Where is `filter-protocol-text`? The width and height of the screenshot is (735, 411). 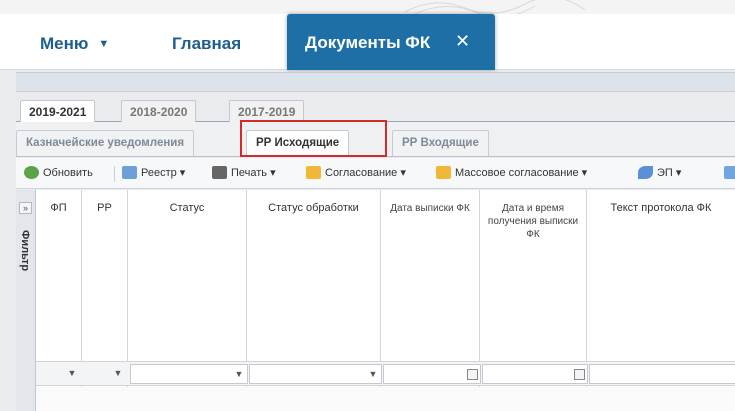 filter-protocol-text is located at coordinates (662, 374).